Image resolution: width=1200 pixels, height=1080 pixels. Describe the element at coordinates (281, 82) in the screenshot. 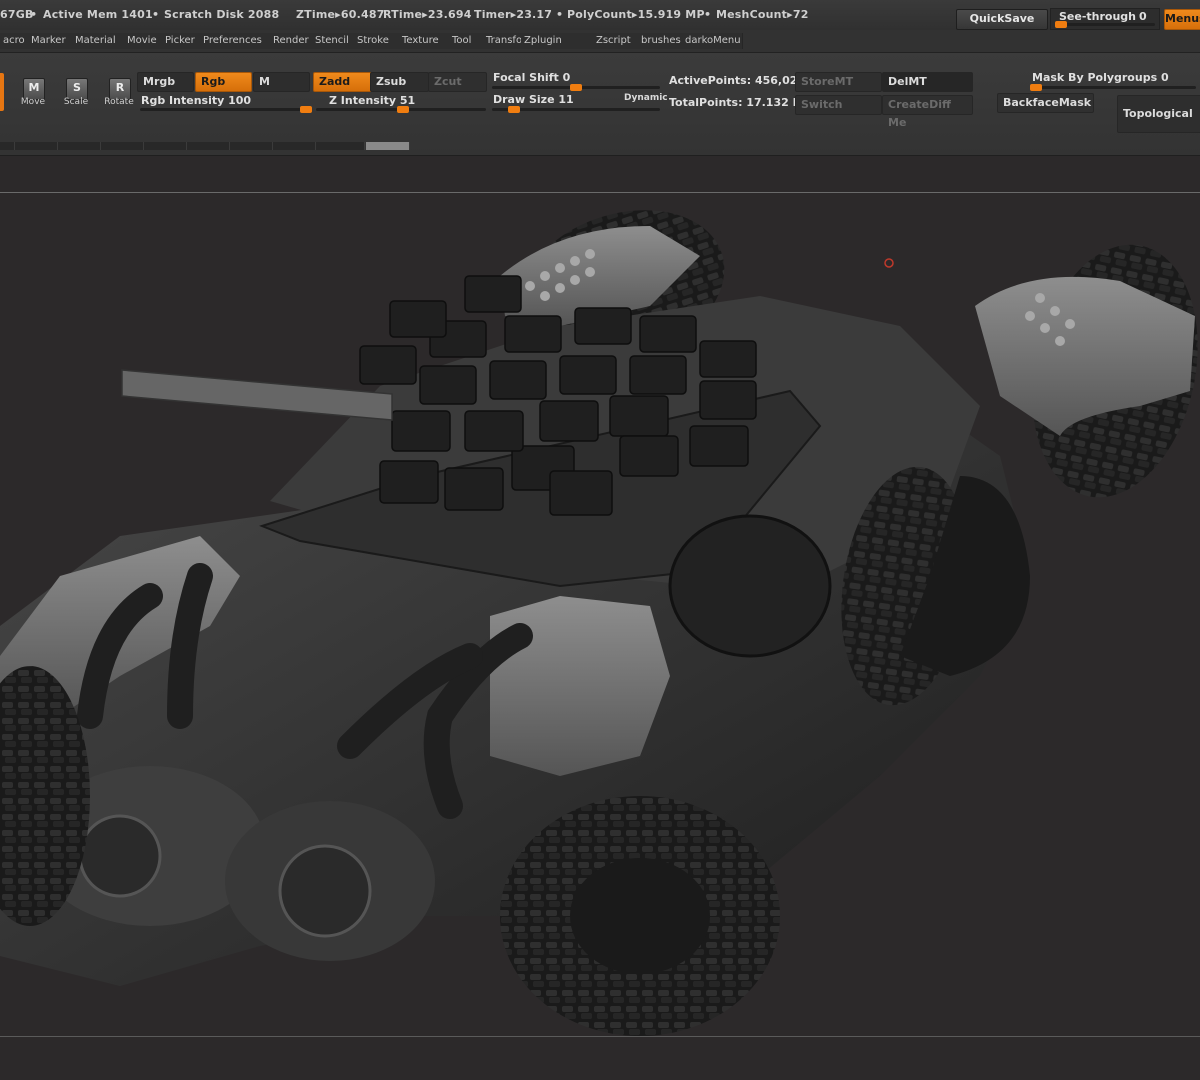

I see `m-button: M` at that location.